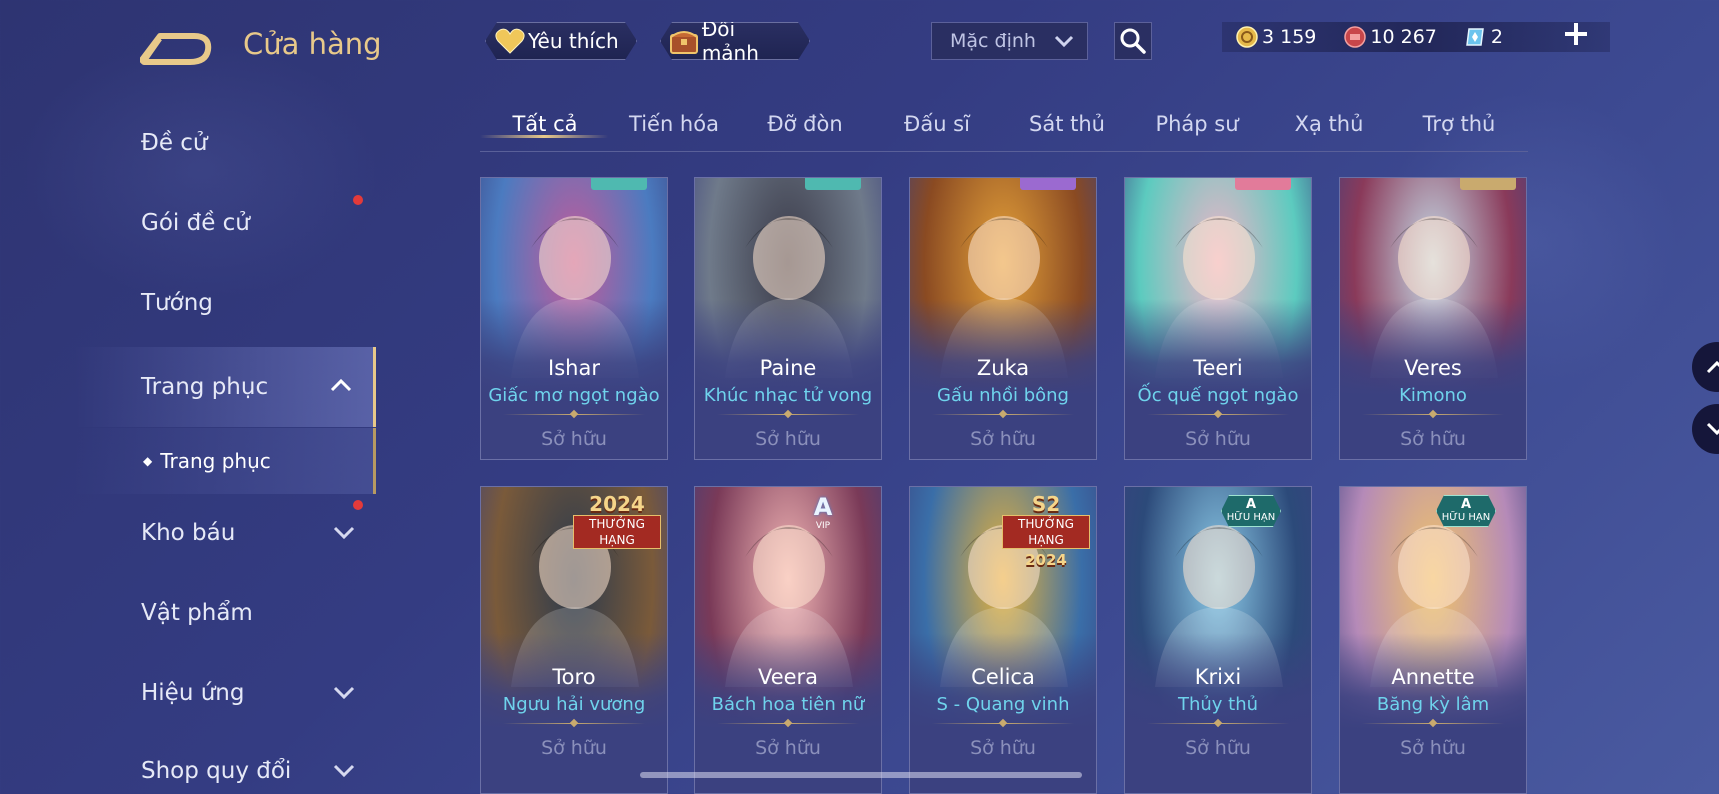 This screenshot has height=794, width=1719. Describe the element at coordinates (175, 49) in the screenshot. I see `back-arrow-icon` at that location.